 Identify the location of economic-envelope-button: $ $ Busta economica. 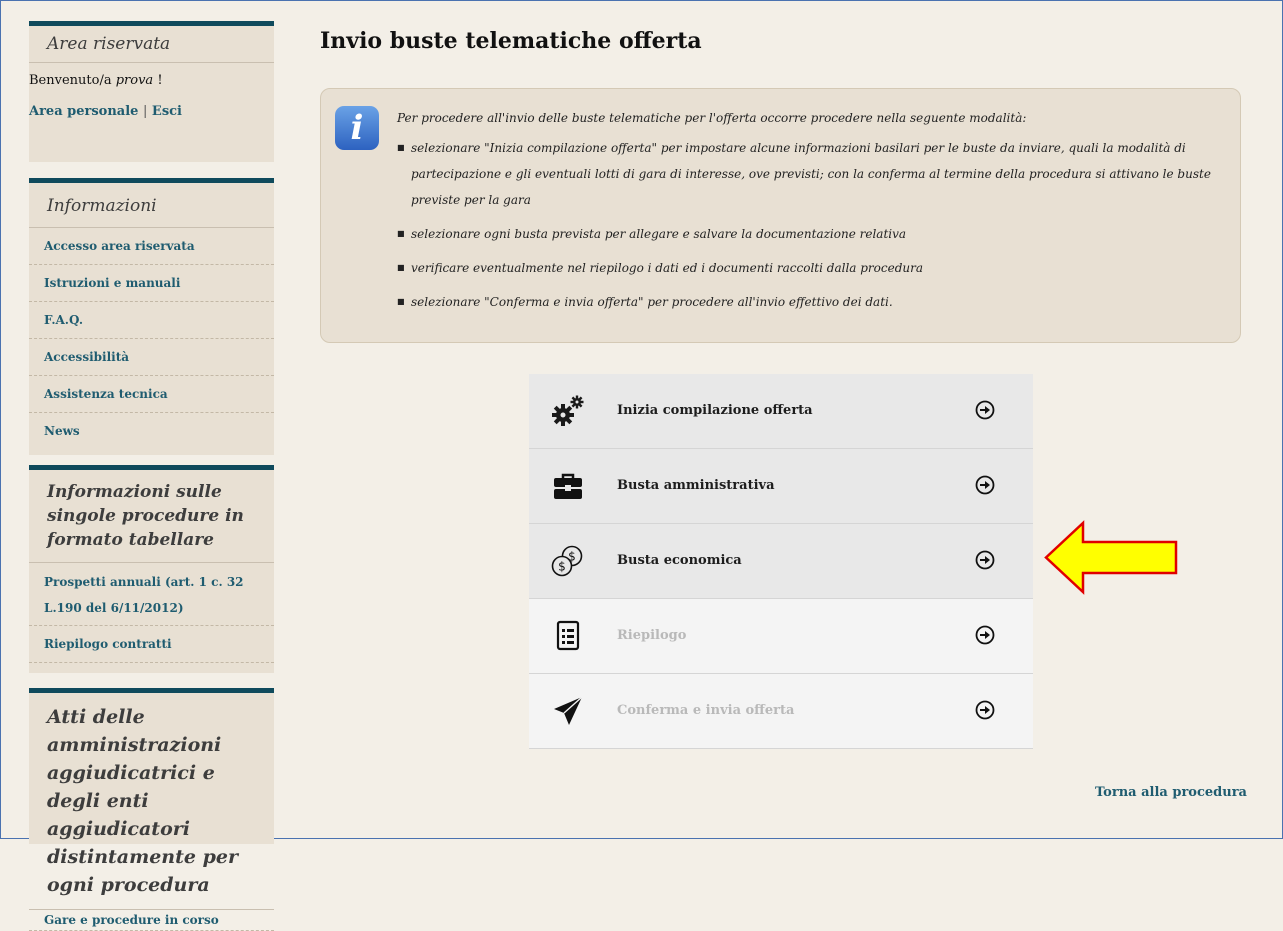
(781, 561).